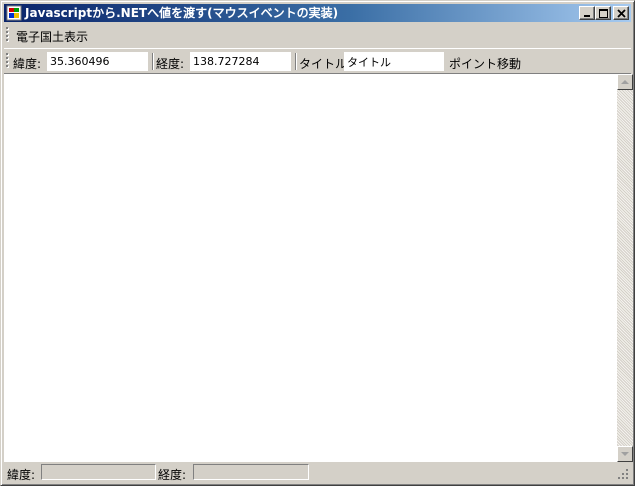  I want to click on title-bar: Javascriptから.NETへ値を渡す(マウスイベントの実装), so click(317, 13).